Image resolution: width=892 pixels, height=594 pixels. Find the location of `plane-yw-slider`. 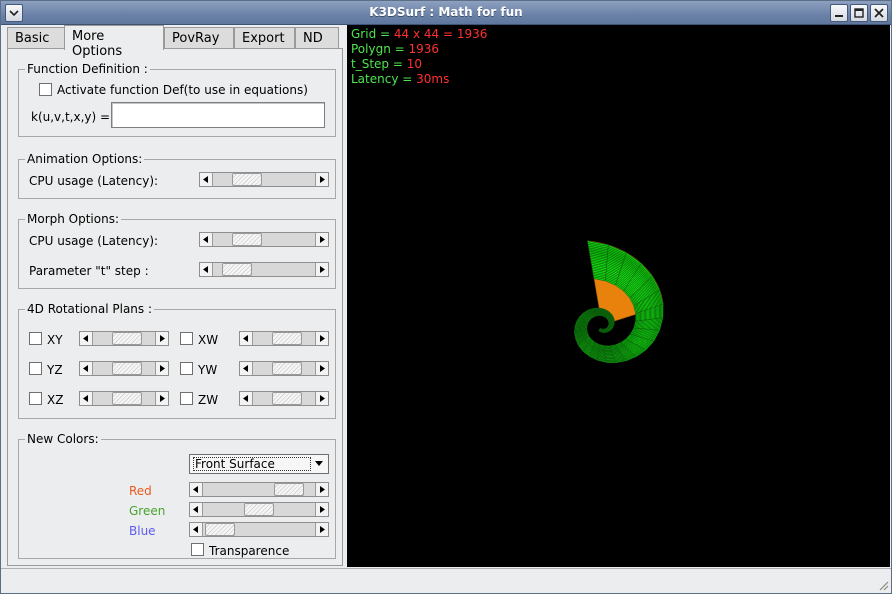

plane-yw-slider is located at coordinates (284, 368).